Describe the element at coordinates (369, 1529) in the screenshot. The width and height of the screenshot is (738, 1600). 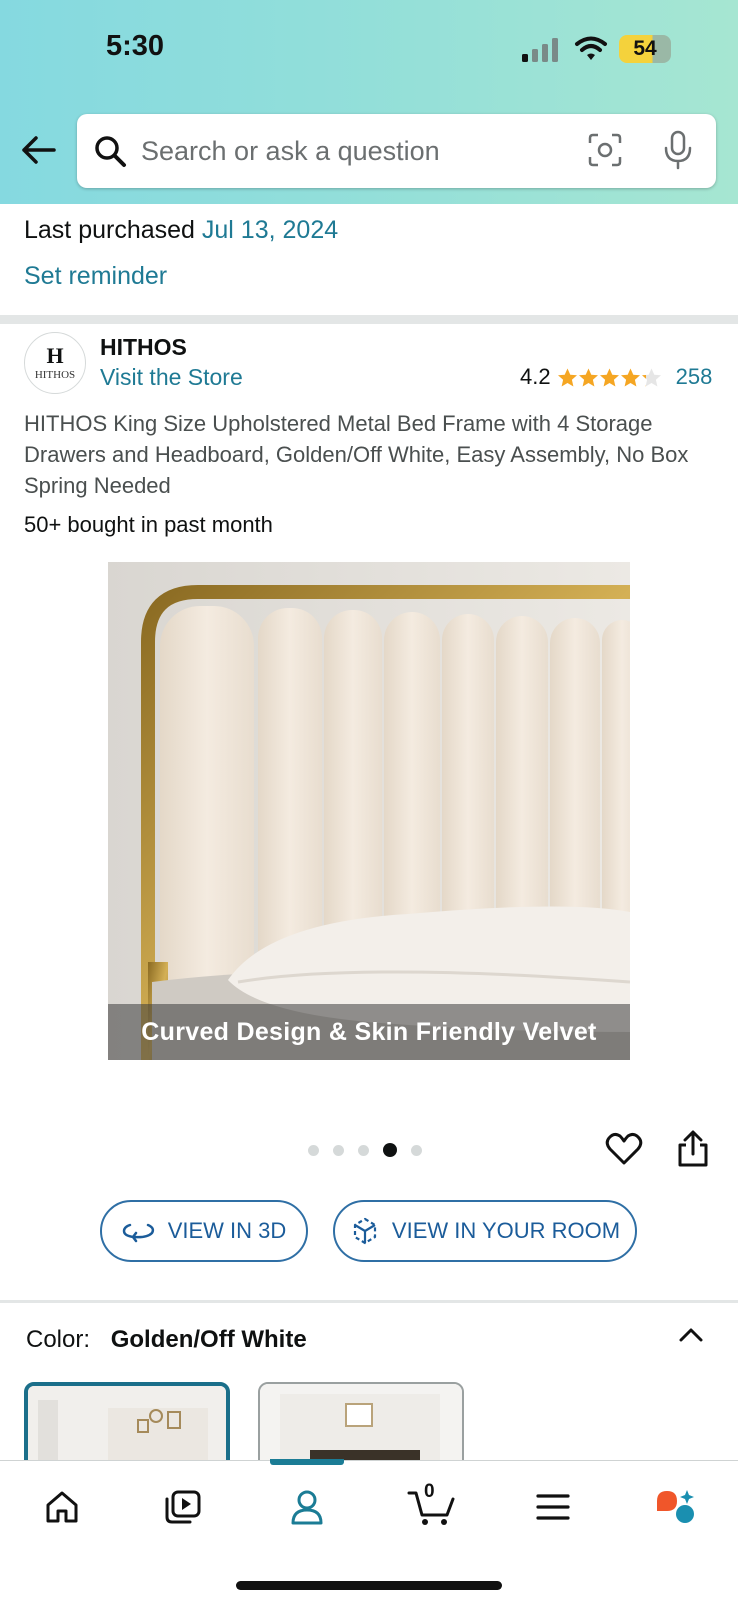
I see `bottom-navigation: 0` at that location.